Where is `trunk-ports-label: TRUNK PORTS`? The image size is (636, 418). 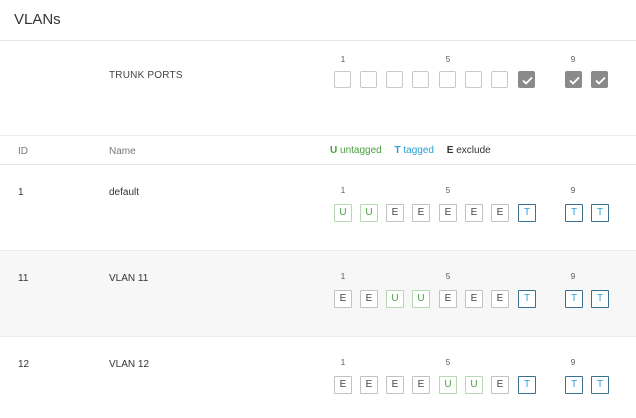
trunk-ports-label: TRUNK PORTS is located at coordinates (146, 75).